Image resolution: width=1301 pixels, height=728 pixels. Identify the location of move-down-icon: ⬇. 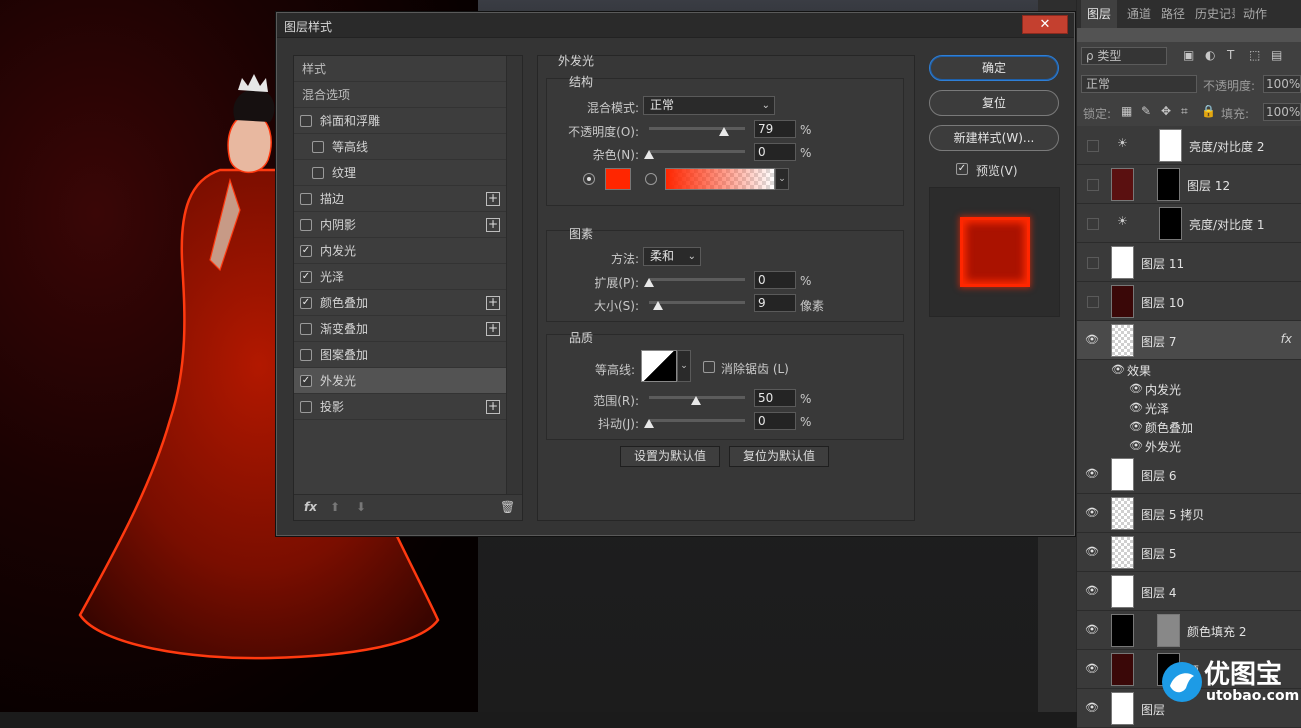
(361, 507).